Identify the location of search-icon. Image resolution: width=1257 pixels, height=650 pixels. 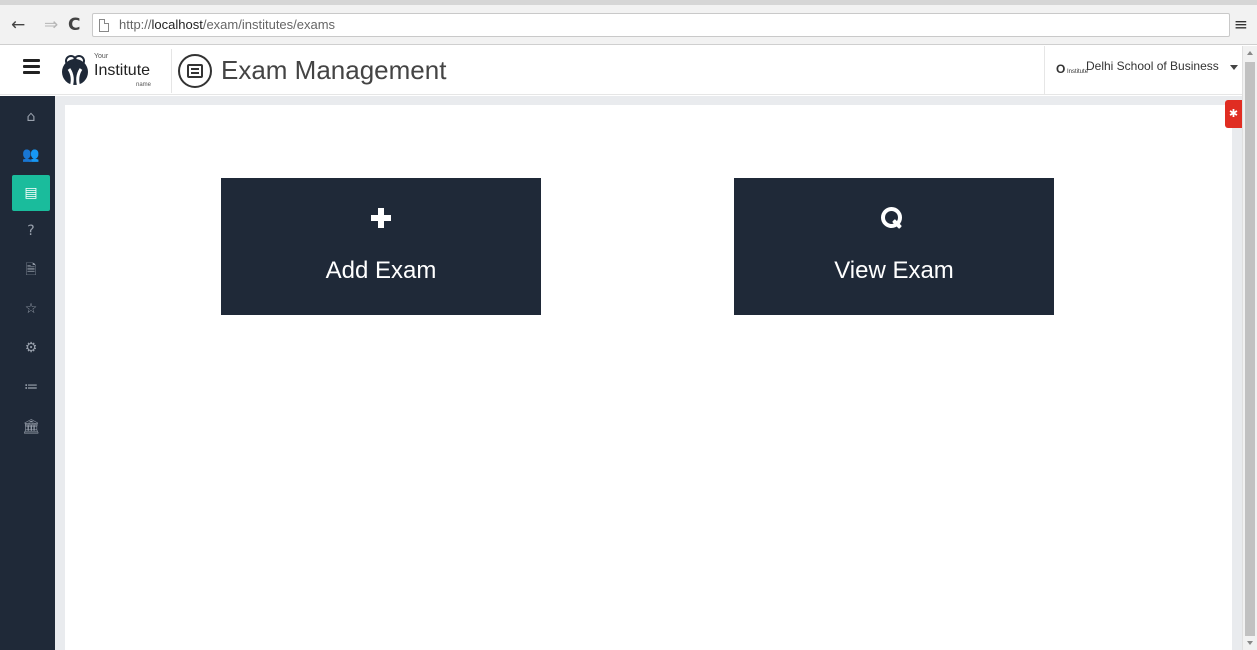
(892, 218).